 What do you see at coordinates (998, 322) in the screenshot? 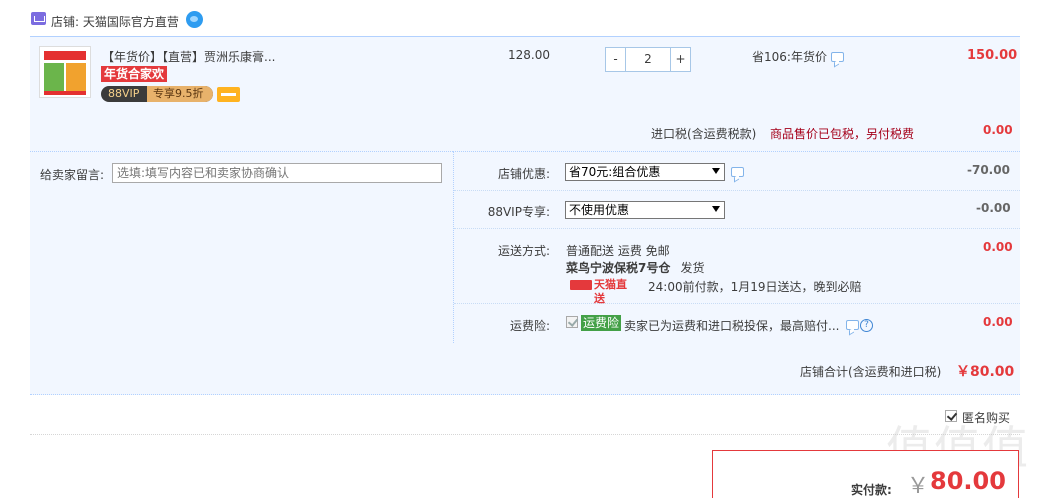
I see `insurance-value: 0.00` at bounding box center [998, 322].